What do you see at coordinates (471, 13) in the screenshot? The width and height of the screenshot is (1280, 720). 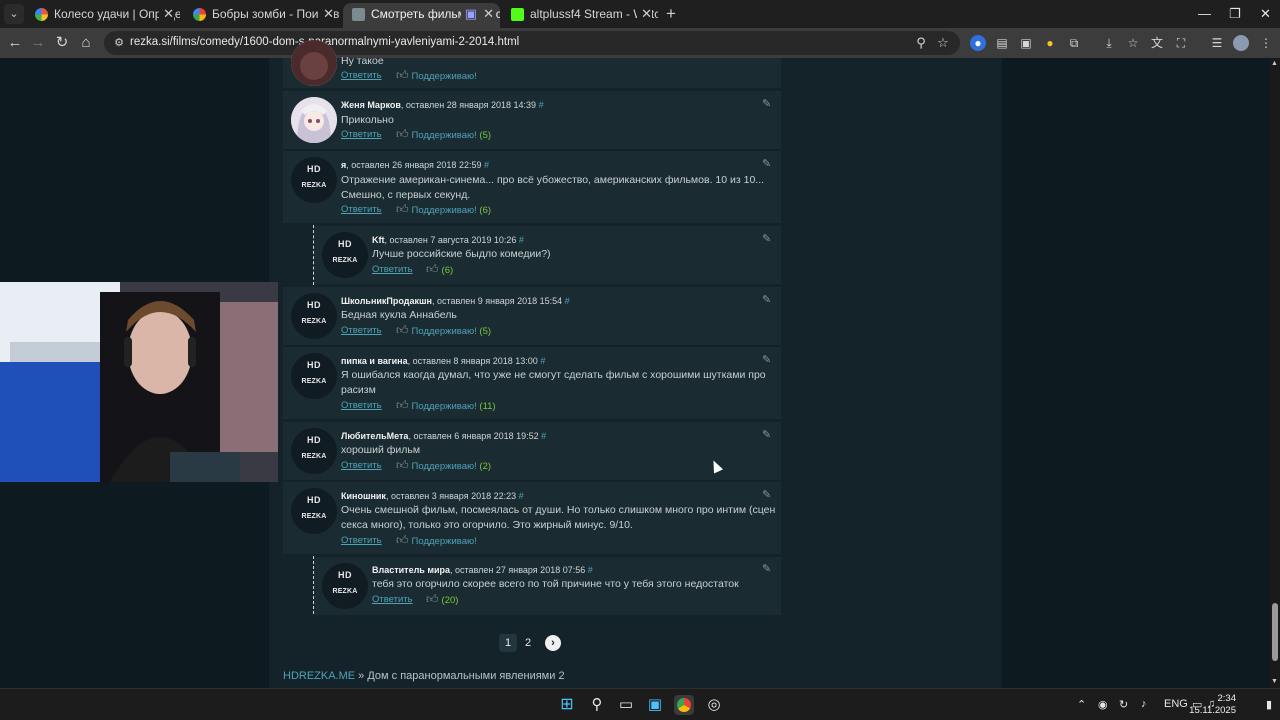 I see `media-playing-icon: ▣` at bounding box center [471, 13].